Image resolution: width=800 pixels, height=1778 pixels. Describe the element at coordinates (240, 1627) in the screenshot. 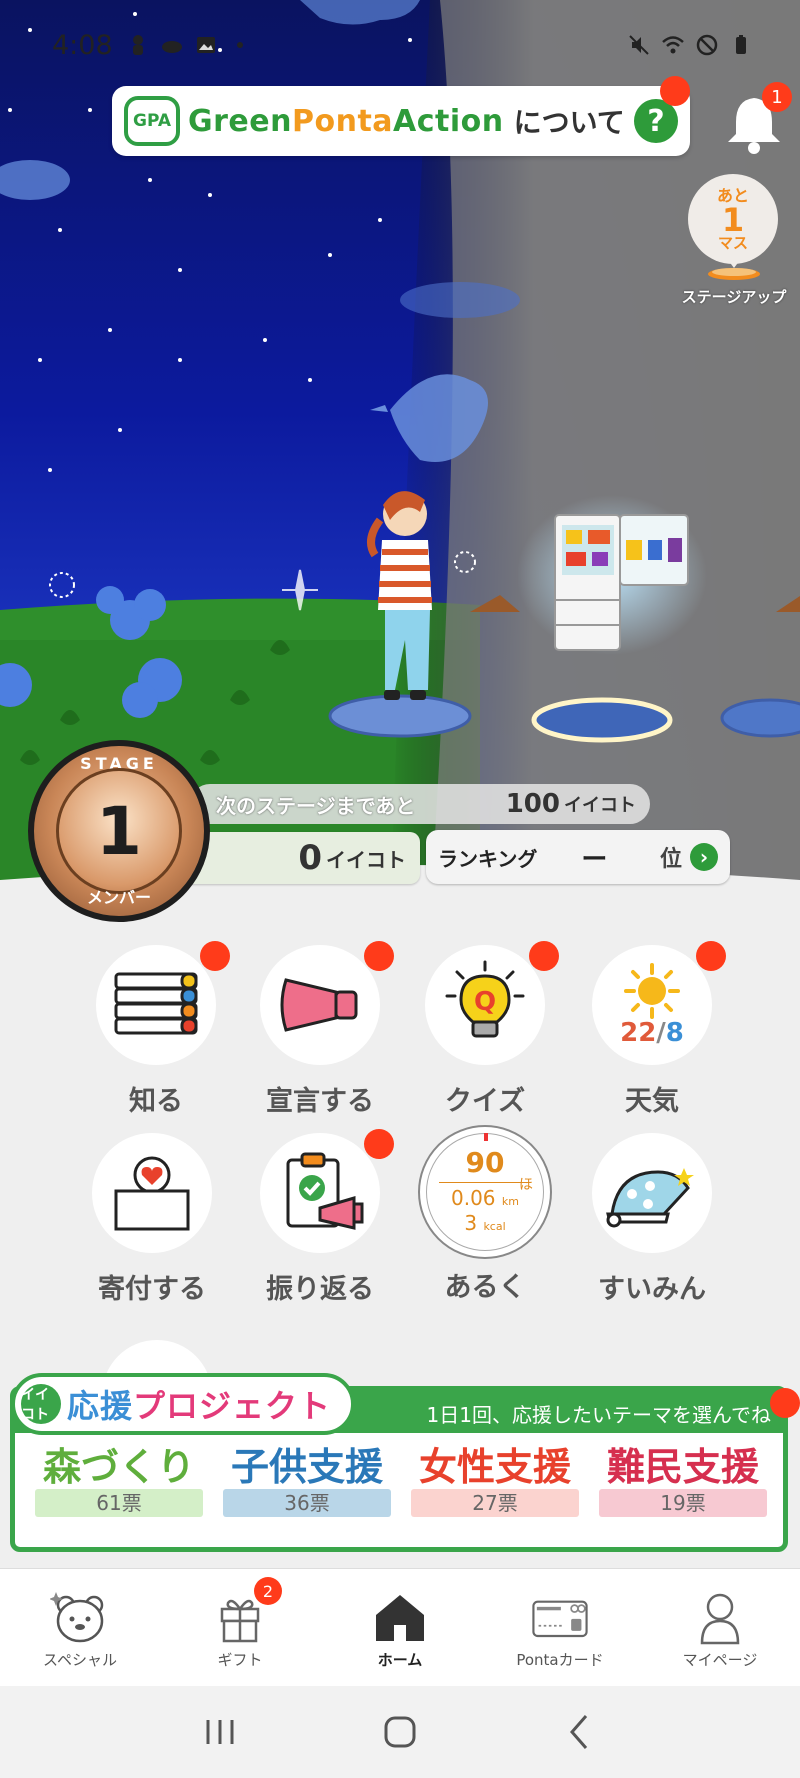

I see `tab-gift: 2 ギフト` at that location.